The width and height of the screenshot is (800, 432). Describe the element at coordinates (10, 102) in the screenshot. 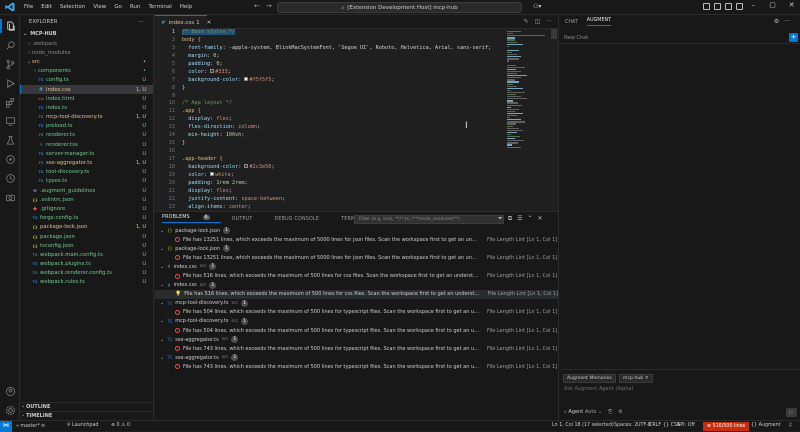

I see `extensions-icon` at that location.